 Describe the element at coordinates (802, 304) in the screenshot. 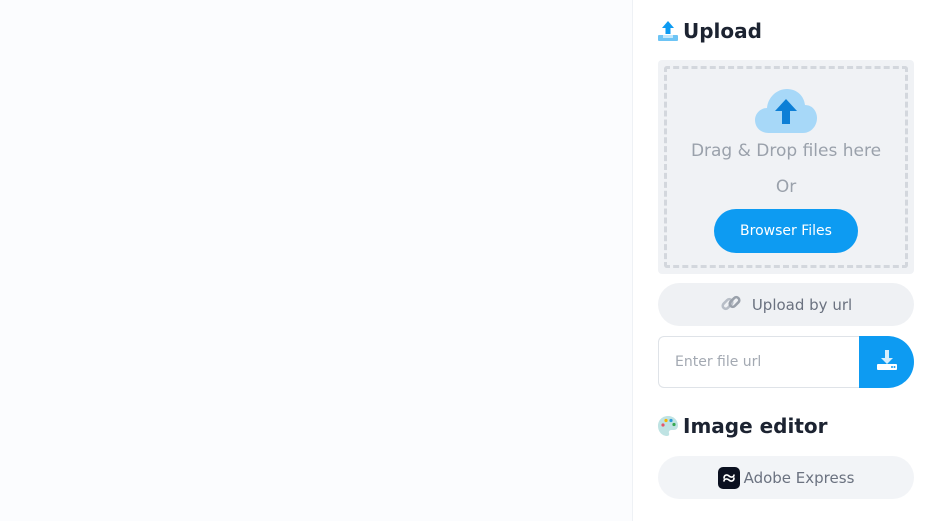

I see `upload-by-url-label: Upload by url` at that location.